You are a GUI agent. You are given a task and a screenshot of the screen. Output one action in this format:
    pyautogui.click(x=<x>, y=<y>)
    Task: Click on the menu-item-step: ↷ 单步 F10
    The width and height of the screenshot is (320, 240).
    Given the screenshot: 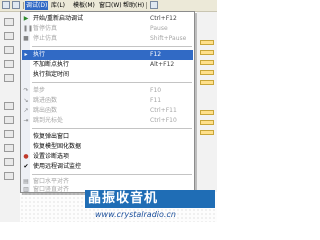 What is the action you would take?
    pyautogui.click(x=107, y=91)
    